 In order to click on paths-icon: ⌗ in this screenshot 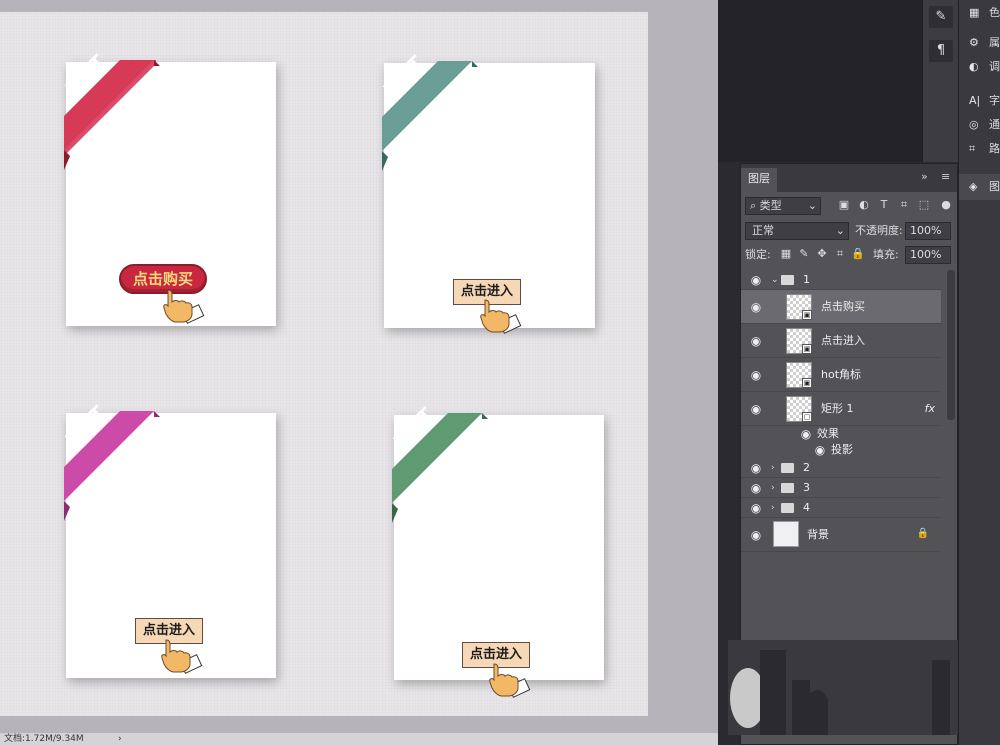, I will do `click(972, 148)`.